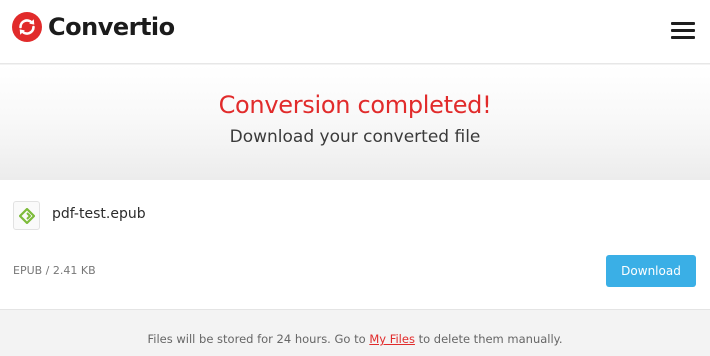 Image resolution: width=710 pixels, height=356 pixels. What do you see at coordinates (355, 137) in the screenshot?
I see `conversion-subtitle: Download your converted file` at bounding box center [355, 137].